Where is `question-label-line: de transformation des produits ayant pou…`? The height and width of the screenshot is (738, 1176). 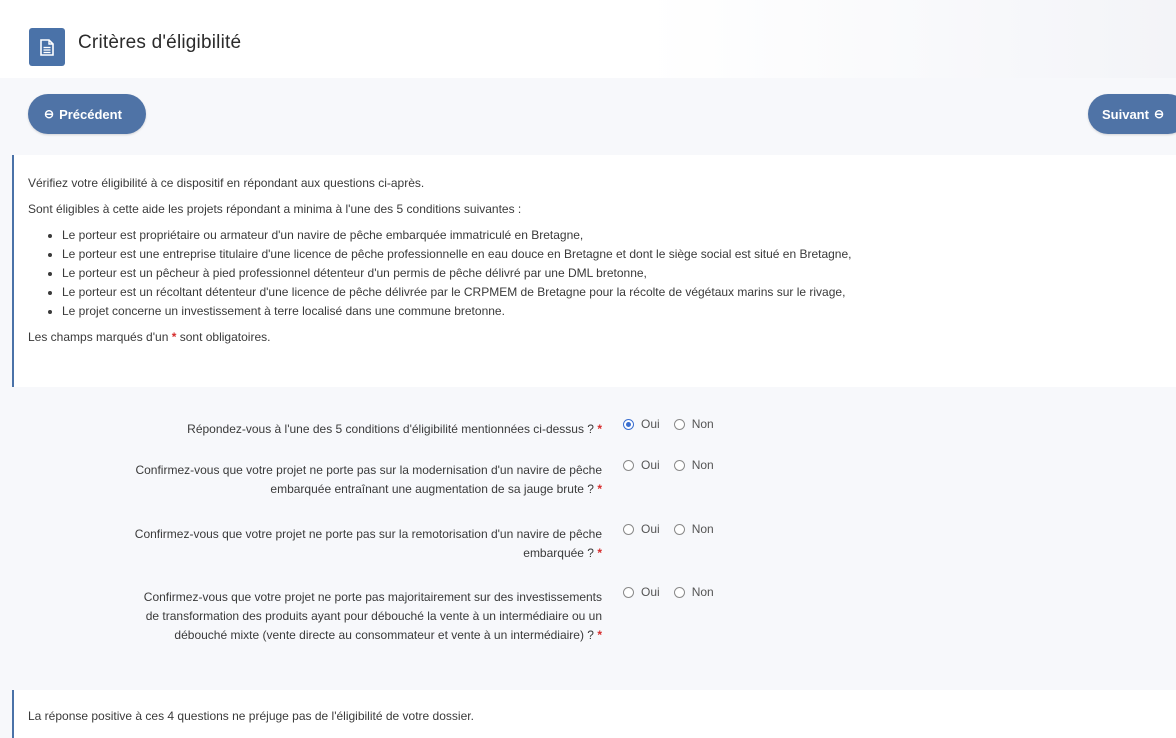 question-label-line: de transformation des produits ayant pou… is located at coordinates (373, 616).